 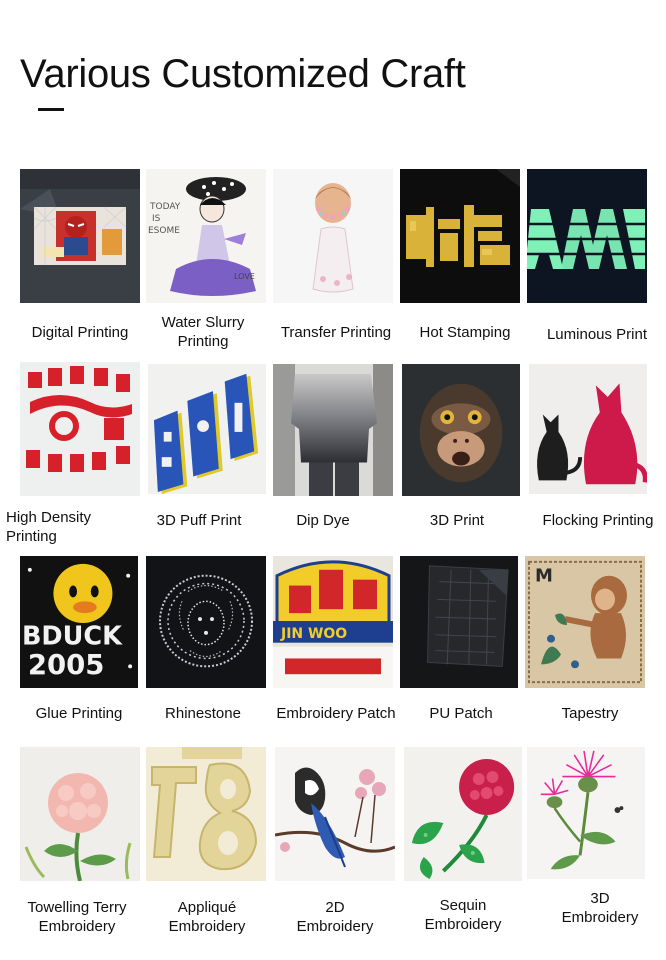 What do you see at coordinates (323, 520) in the screenshot?
I see `craft-label-dip-dye: Dip Dye` at bounding box center [323, 520].